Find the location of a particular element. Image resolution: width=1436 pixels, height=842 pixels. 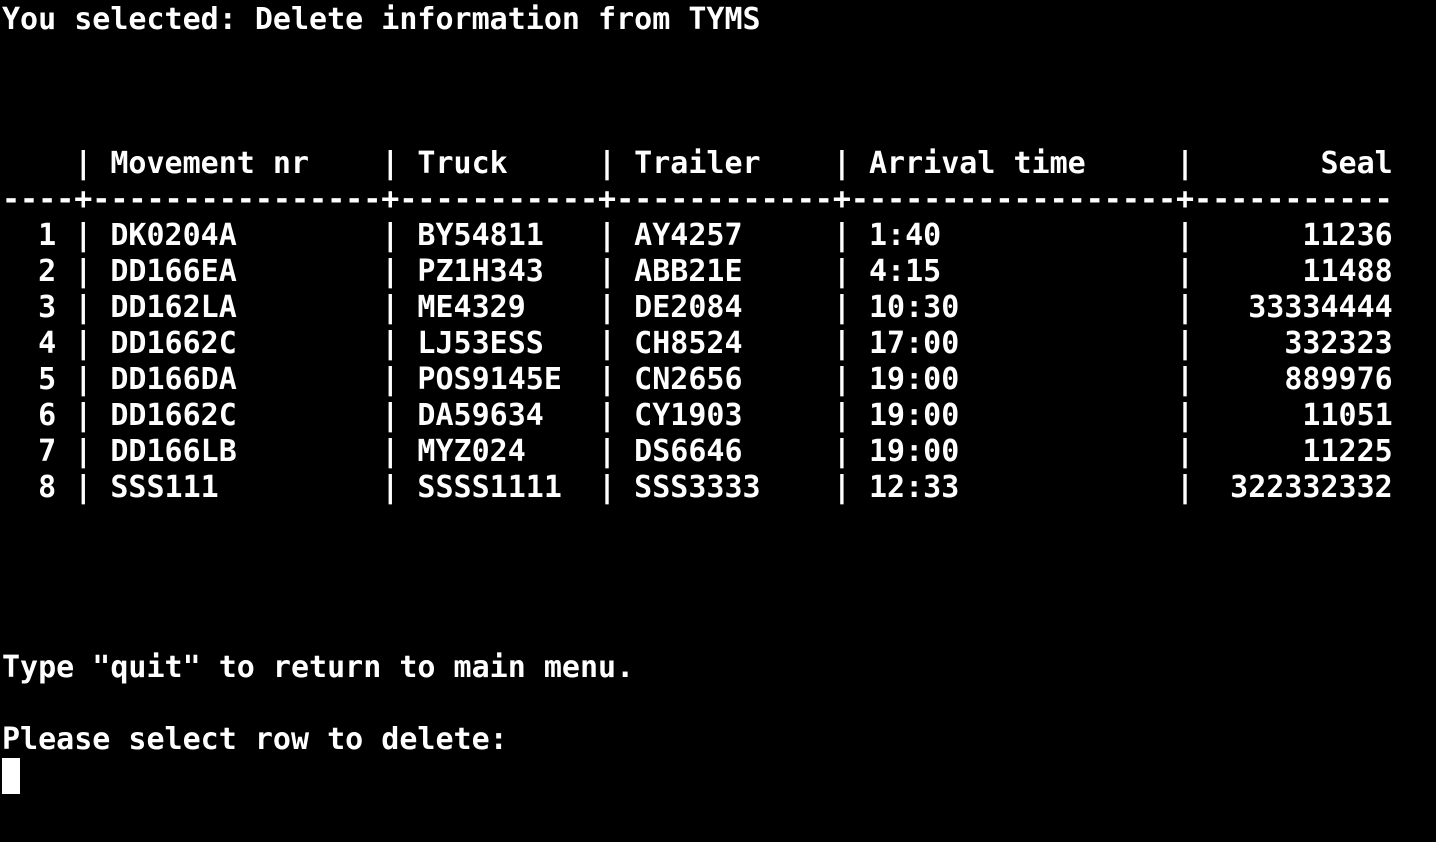

text-cursor is located at coordinates (11, 776).